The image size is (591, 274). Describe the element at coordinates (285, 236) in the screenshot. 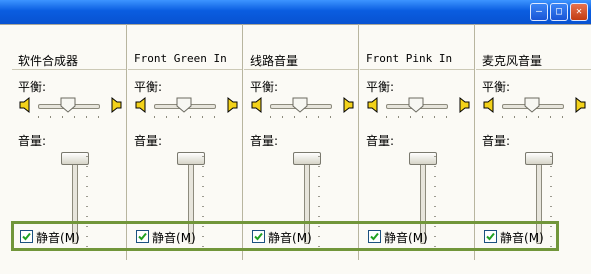

I see `mute-row-highlight` at that location.